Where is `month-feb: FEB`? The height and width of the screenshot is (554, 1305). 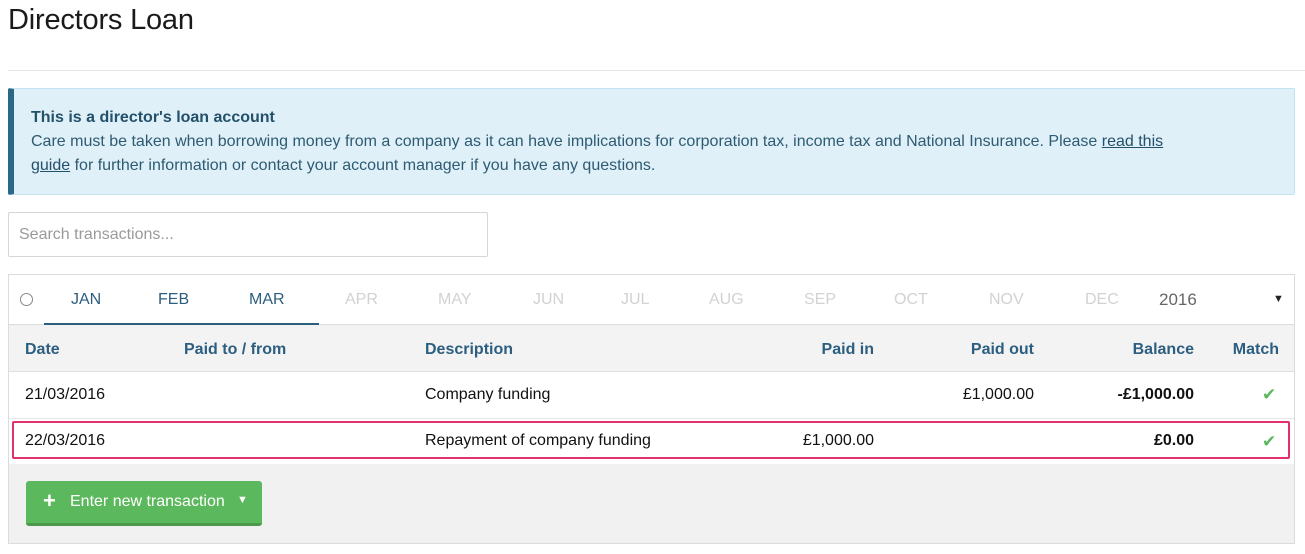 month-feb: FEB is located at coordinates (173, 300).